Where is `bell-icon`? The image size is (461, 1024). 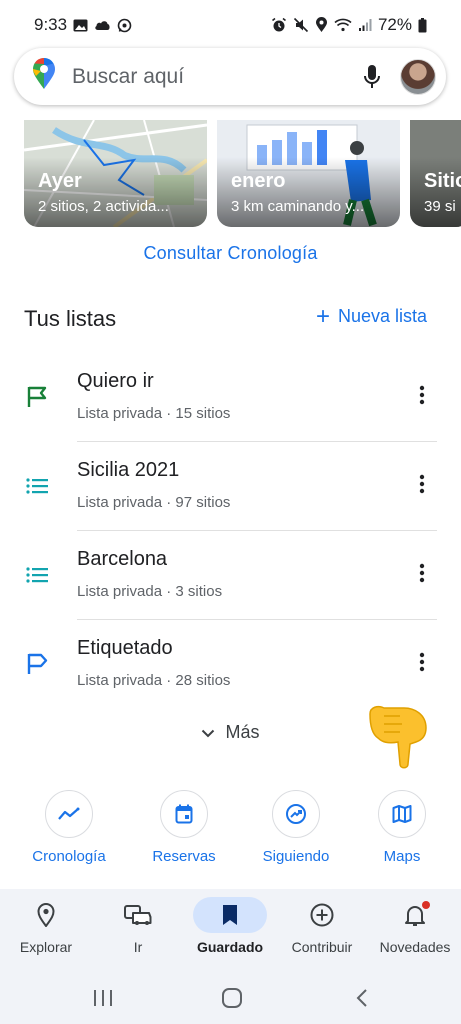
bell-icon is located at coordinates (415, 915).